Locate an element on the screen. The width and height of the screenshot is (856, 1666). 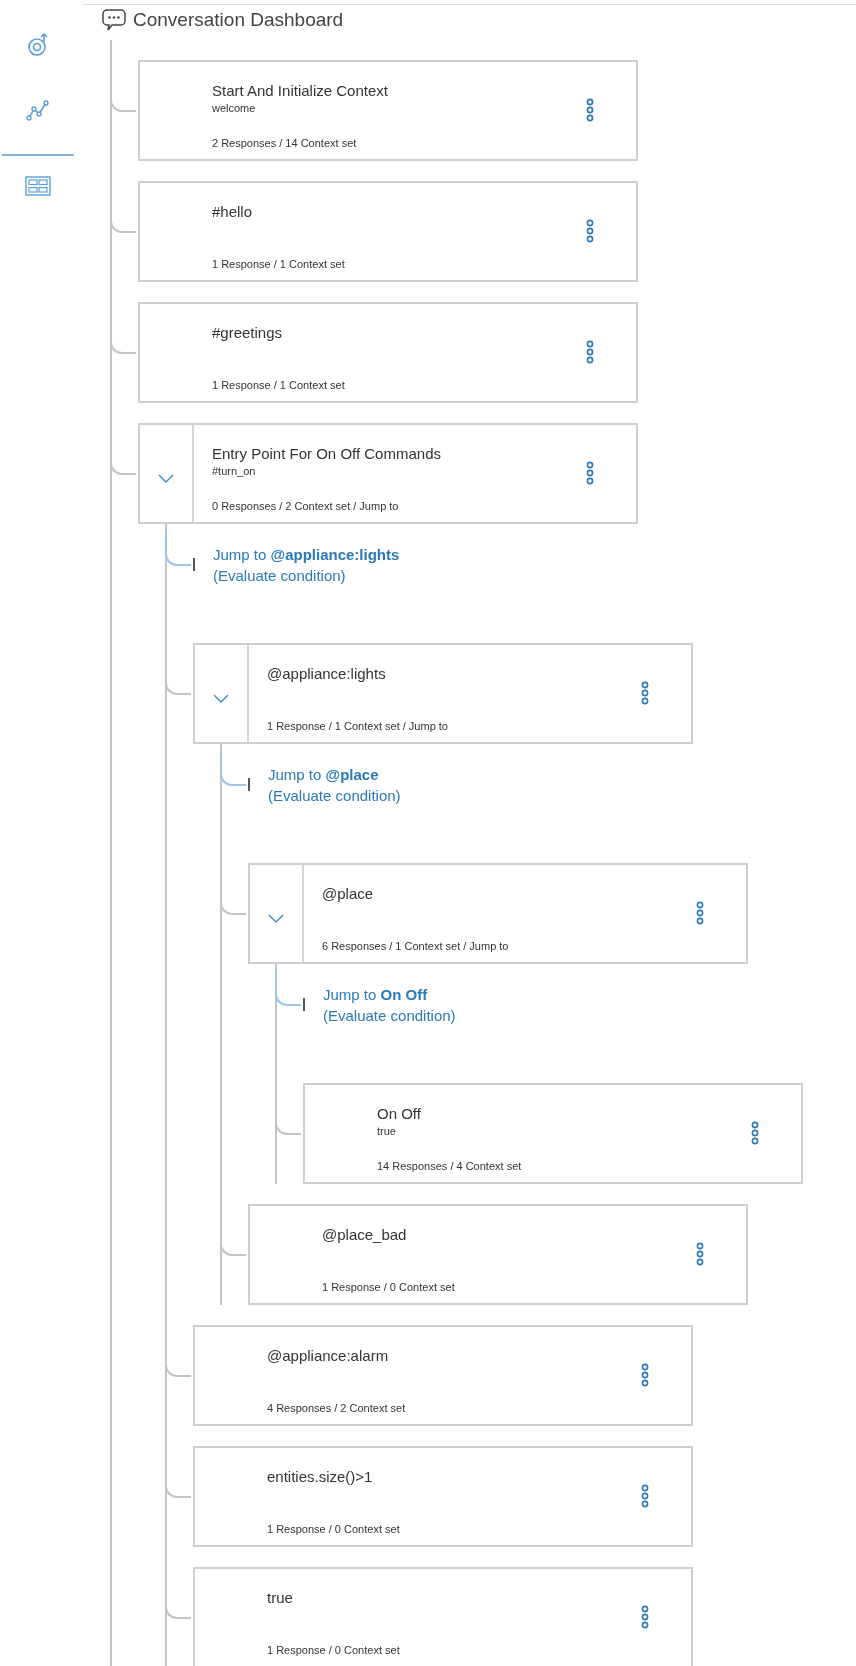
node-summary: 1 Response / 1 Context set / Jump to is located at coordinates (358, 726).